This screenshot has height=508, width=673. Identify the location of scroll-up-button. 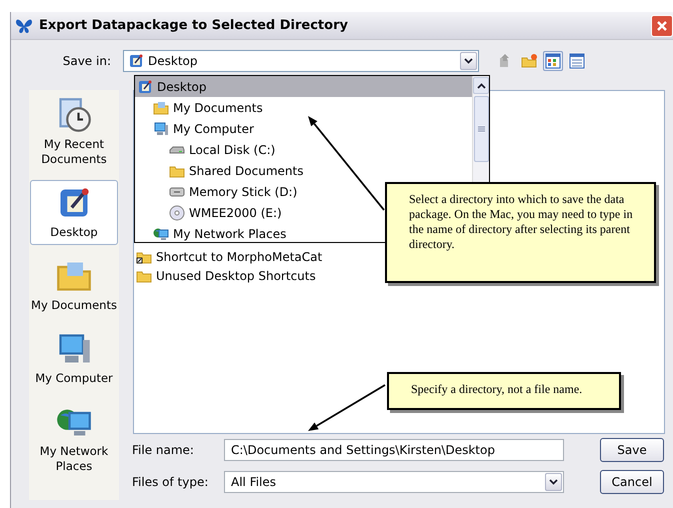
(481, 85).